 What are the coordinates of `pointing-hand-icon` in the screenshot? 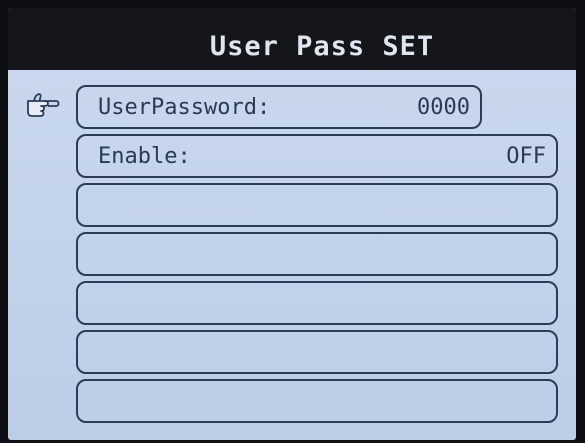 It's located at (43, 105).